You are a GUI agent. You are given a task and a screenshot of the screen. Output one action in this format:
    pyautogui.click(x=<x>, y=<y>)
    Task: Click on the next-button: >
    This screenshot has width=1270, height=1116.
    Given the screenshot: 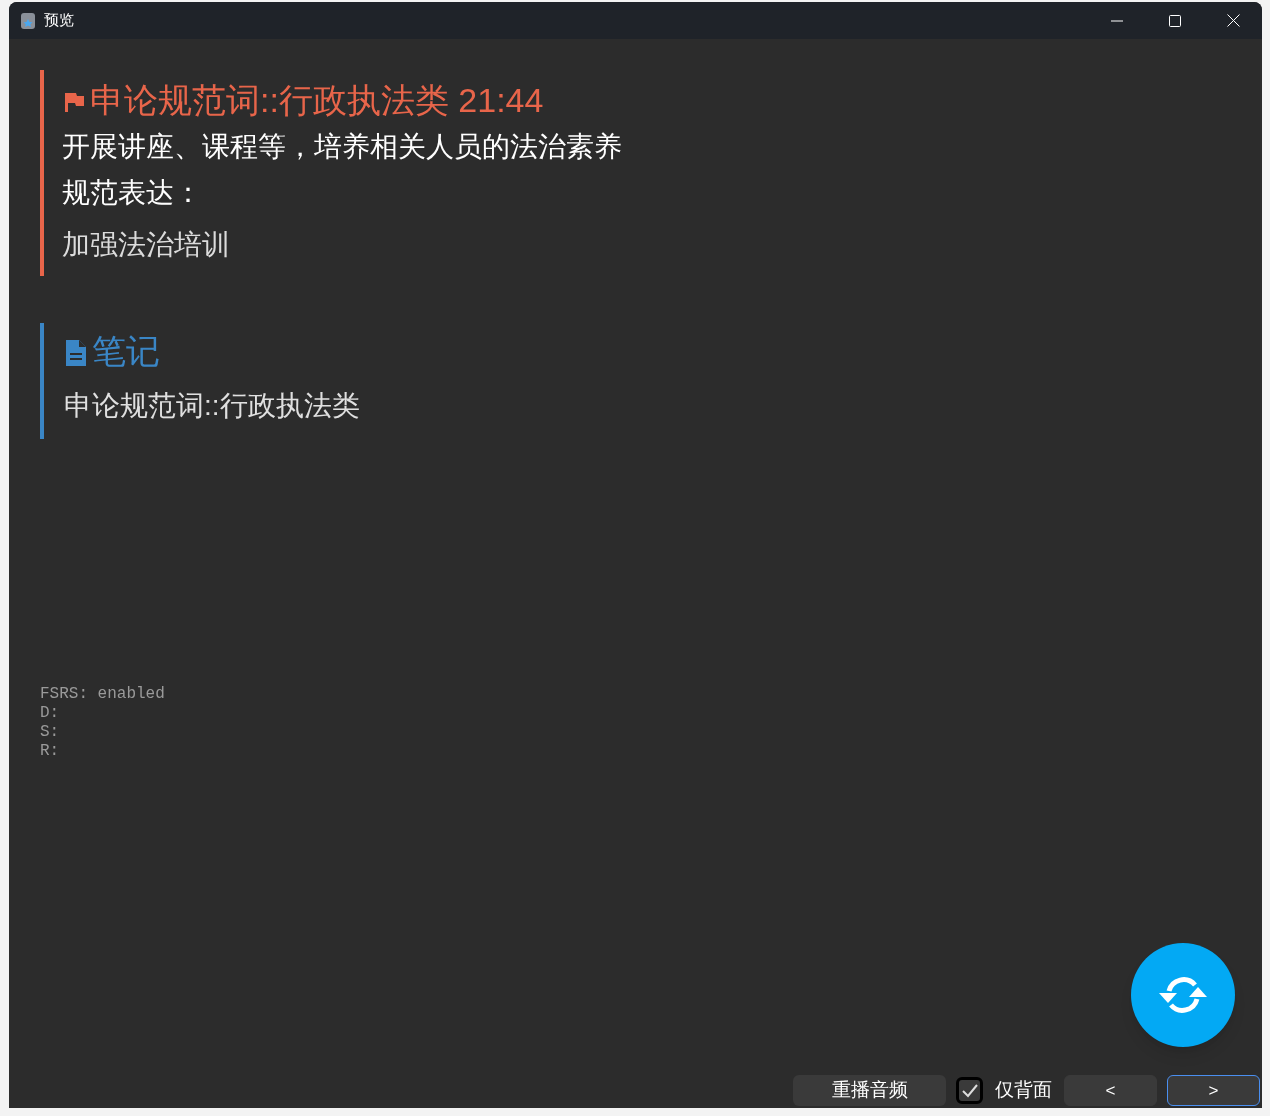 What is the action you would take?
    pyautogui.click(x=1213, y=1090)
    